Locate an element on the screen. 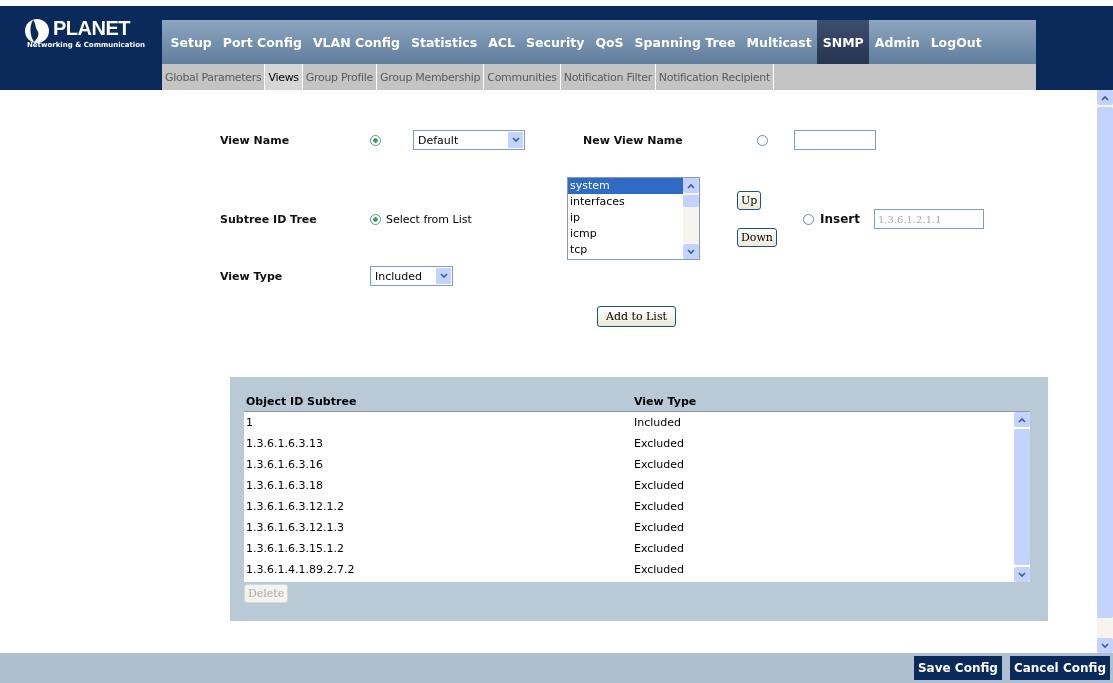  down-button: Down is located at coordinates (757, 237).